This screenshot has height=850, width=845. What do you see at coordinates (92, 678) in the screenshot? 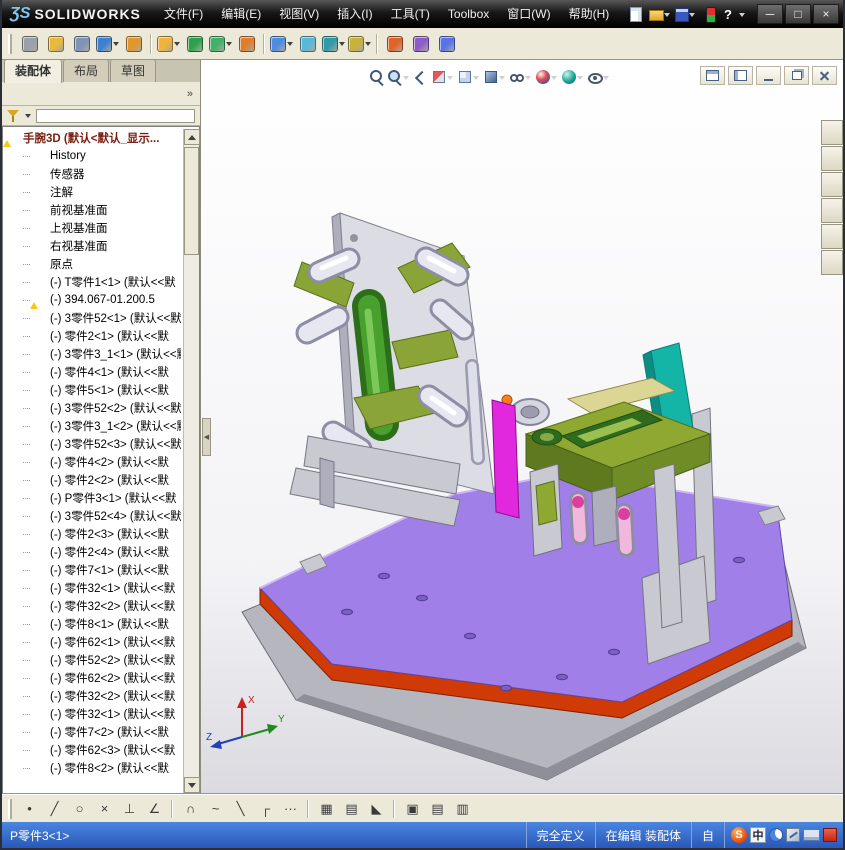
I see `tree-item: (-) 零件62<2> (默认<<默` at bounding box center [92, 678].